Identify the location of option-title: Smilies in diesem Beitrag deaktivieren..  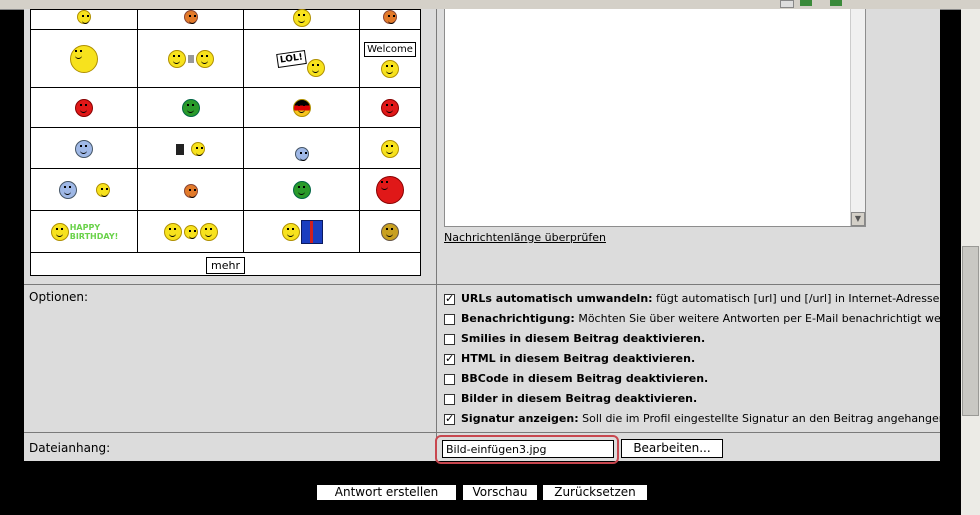
(583, 338).